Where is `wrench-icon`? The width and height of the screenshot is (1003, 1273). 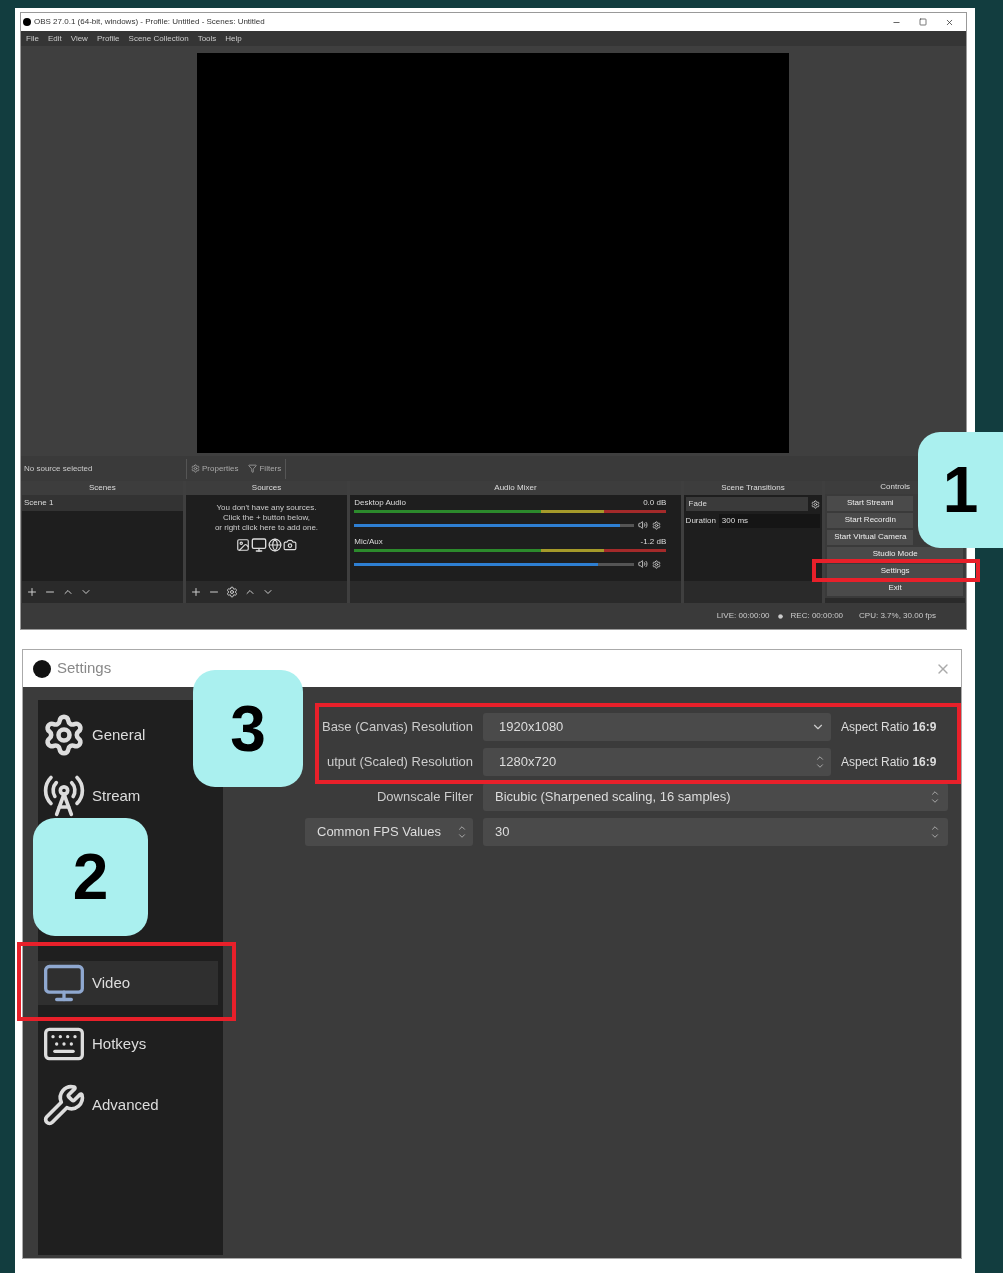
wrench-icon is located at coordinates (64, 1105).